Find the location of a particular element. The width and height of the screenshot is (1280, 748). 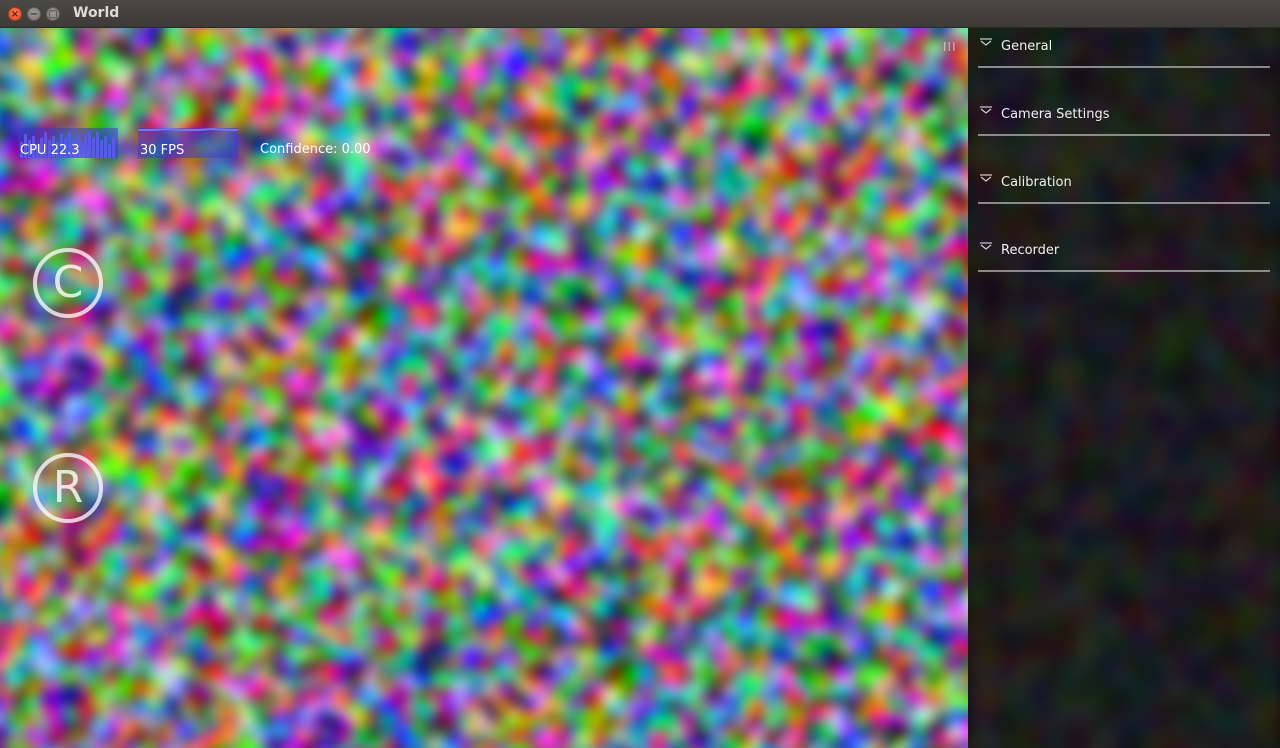

section-general: General is located at coordinates (1124, 48).